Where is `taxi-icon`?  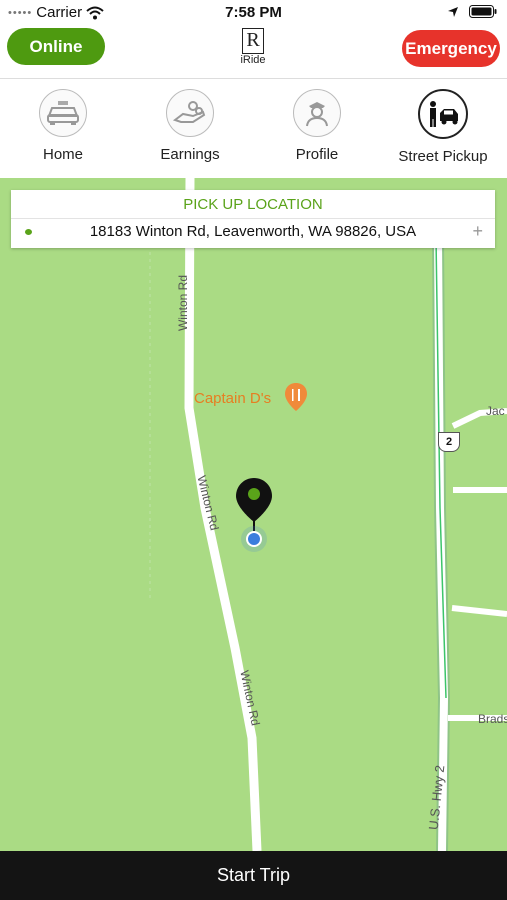 taxi-icon is located at coordinates (63, 113).